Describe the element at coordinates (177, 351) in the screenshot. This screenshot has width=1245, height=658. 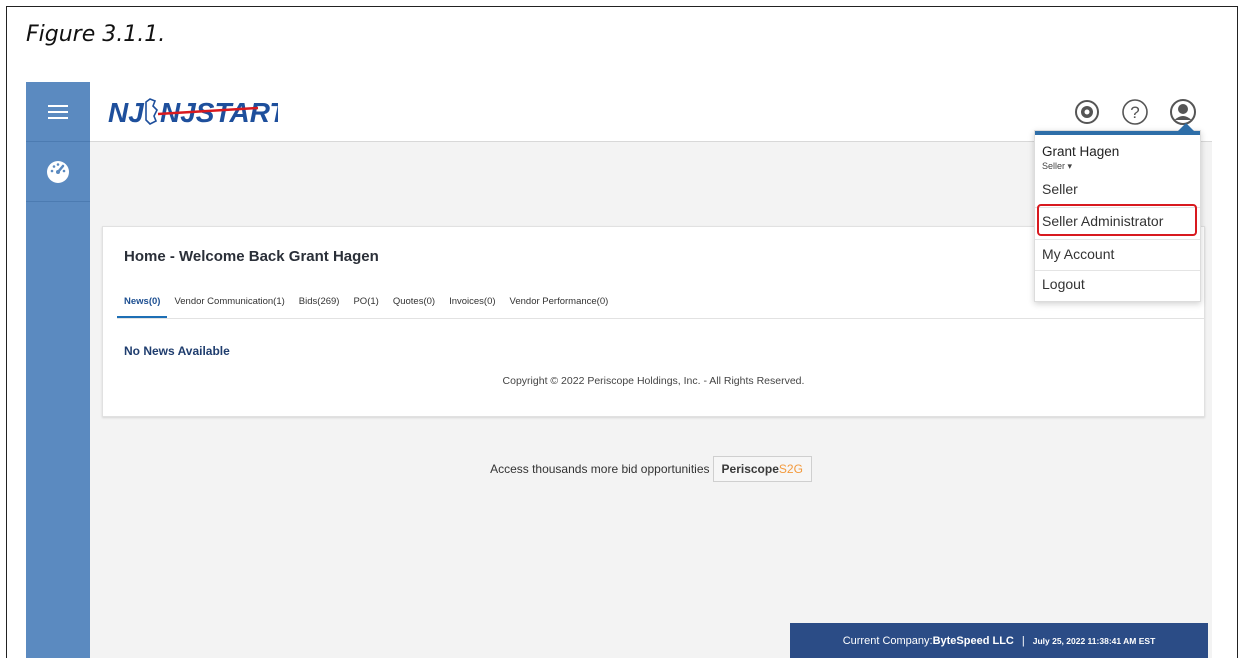
I see `no-news-message: No News Available` at that location.